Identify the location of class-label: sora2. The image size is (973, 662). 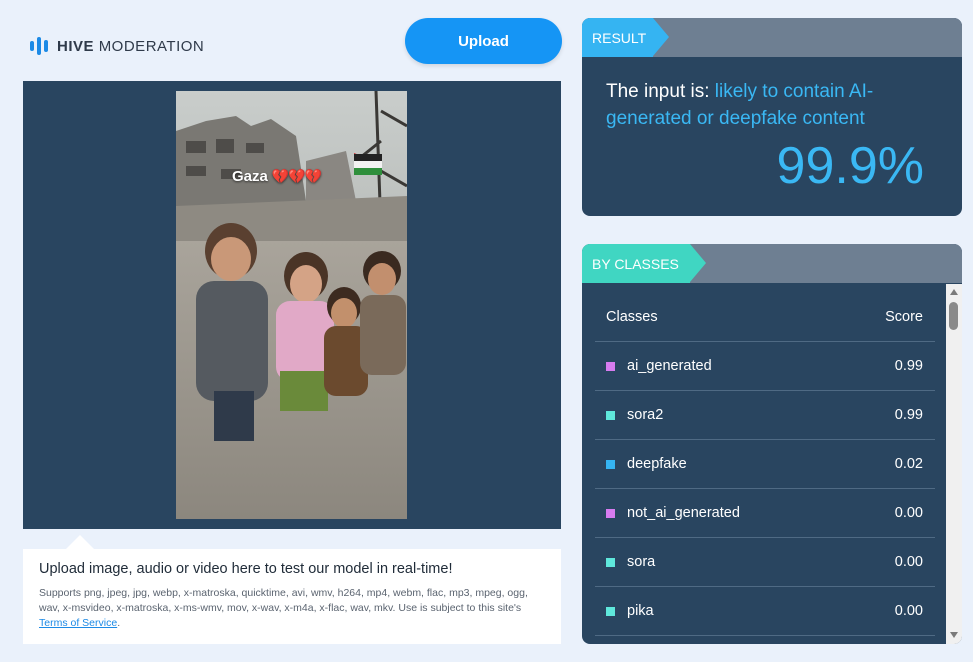
(634, 415).